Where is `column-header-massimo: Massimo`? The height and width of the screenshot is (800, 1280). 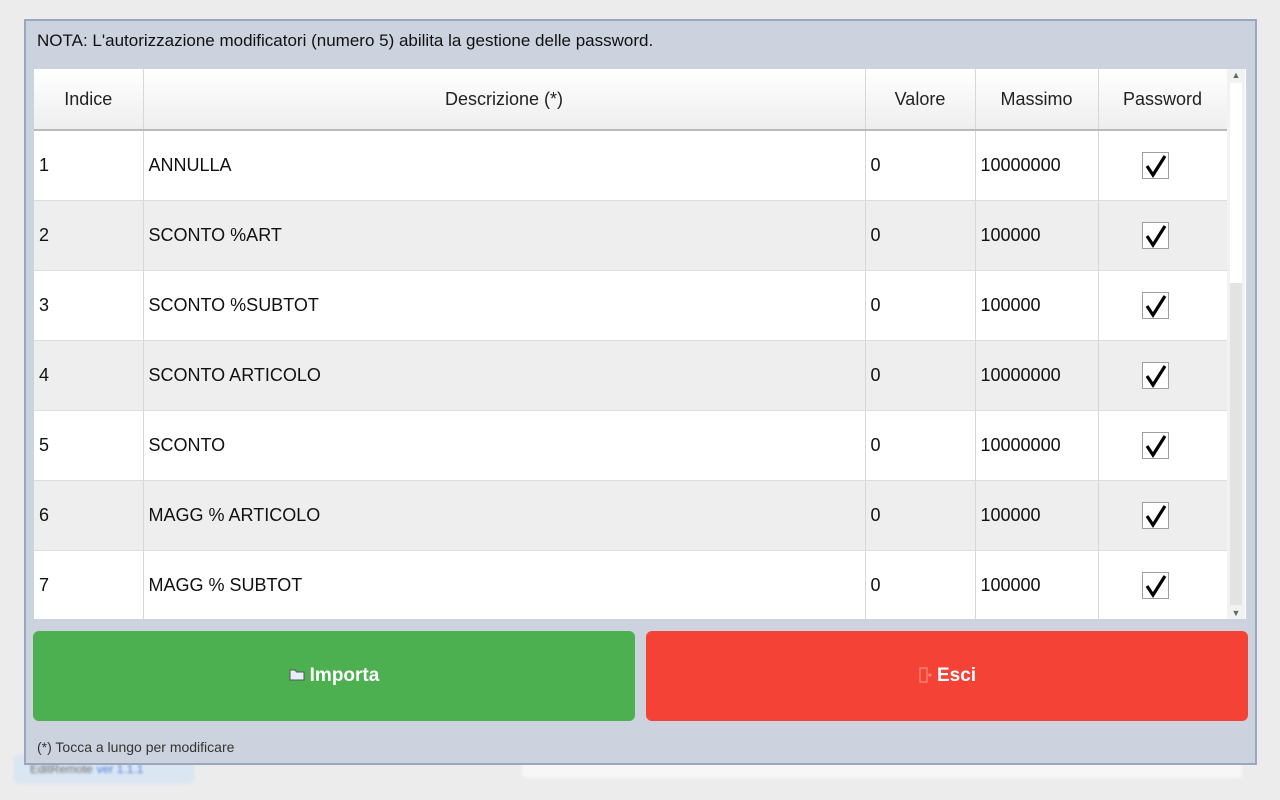
column-header-massimo: Massimo is located at coordinates (1037, 100).